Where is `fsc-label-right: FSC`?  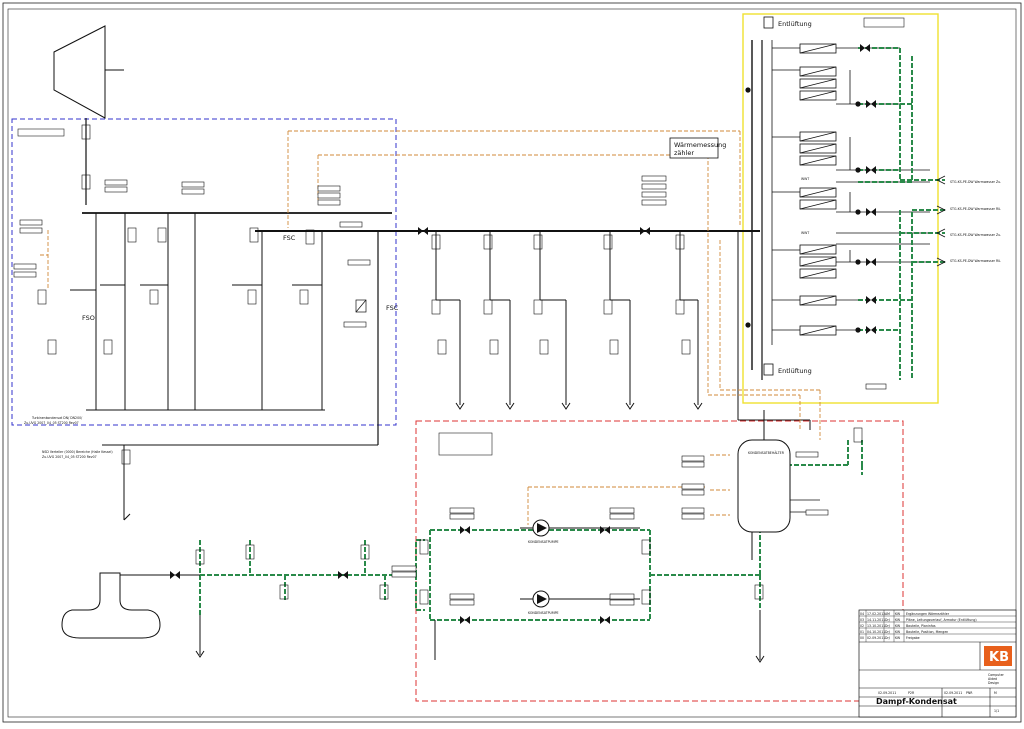 fsc-label-right: FSC is located at coordinates (392, 308).